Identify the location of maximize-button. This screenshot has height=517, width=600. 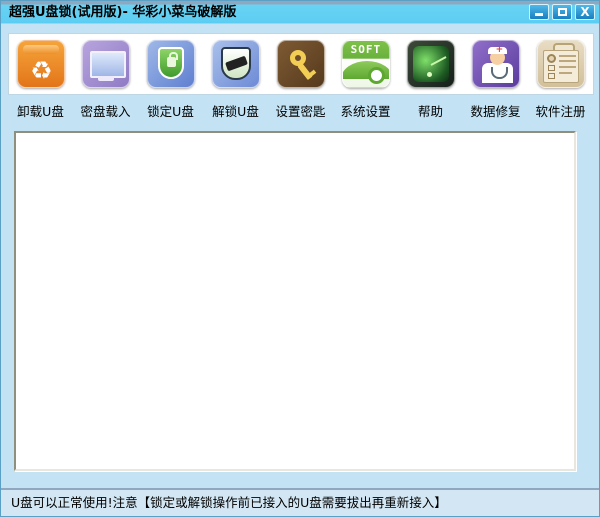
(562, 12).